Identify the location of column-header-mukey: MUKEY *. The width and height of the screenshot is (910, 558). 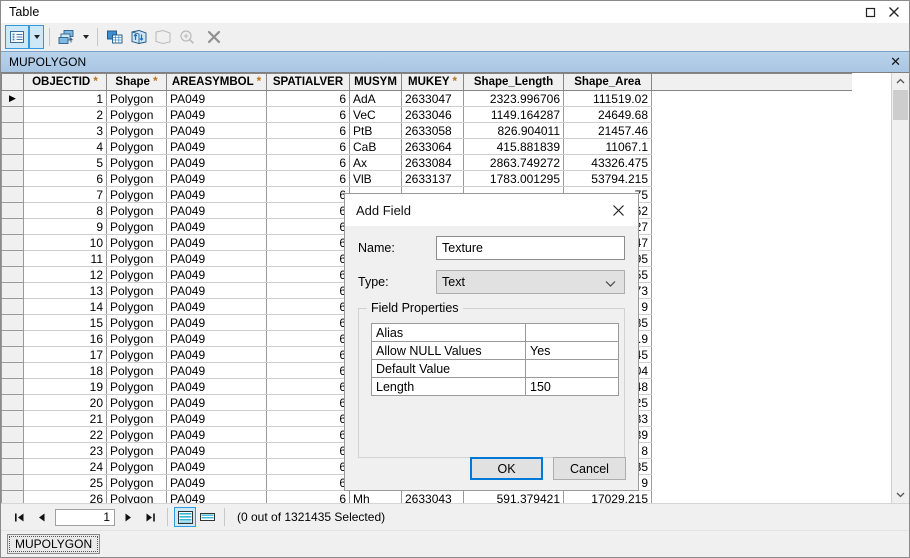
(432, 82).